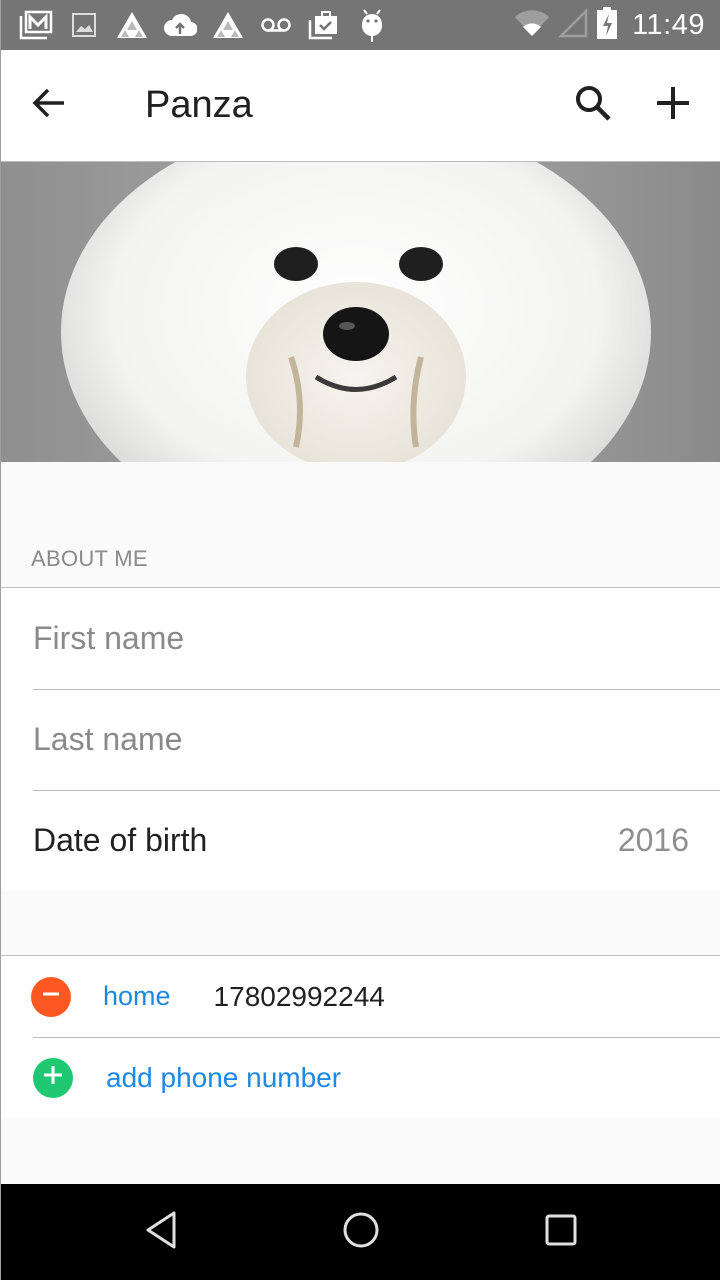  Describe the element at coordinates (633, 106) in the screenshot. I see `app-bar-actions` at that location.